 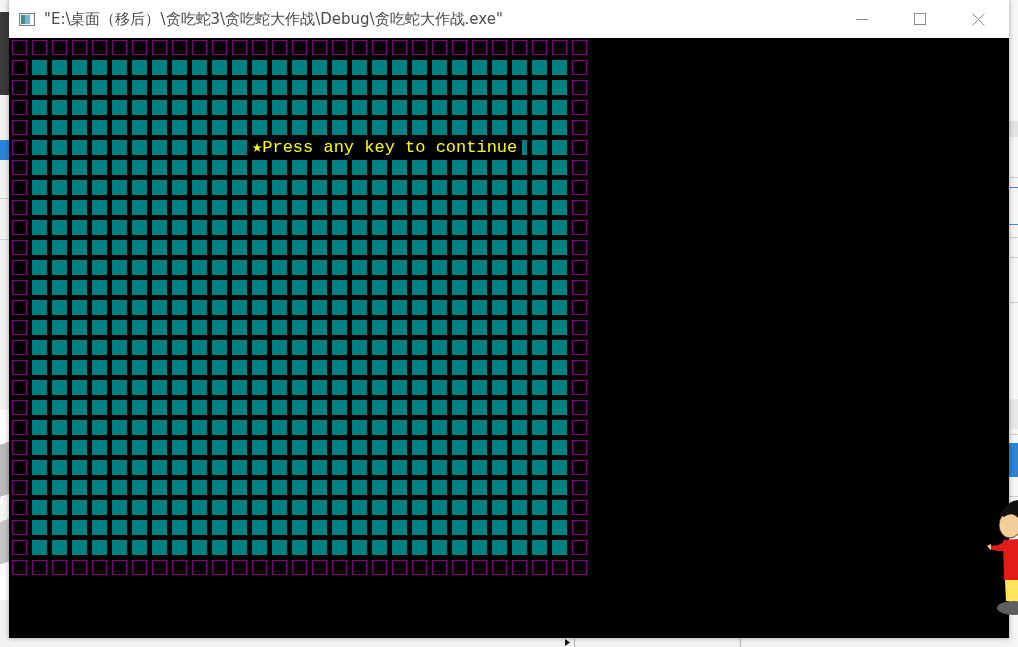 I want to click on close-icon, so click(x=978, y=19).